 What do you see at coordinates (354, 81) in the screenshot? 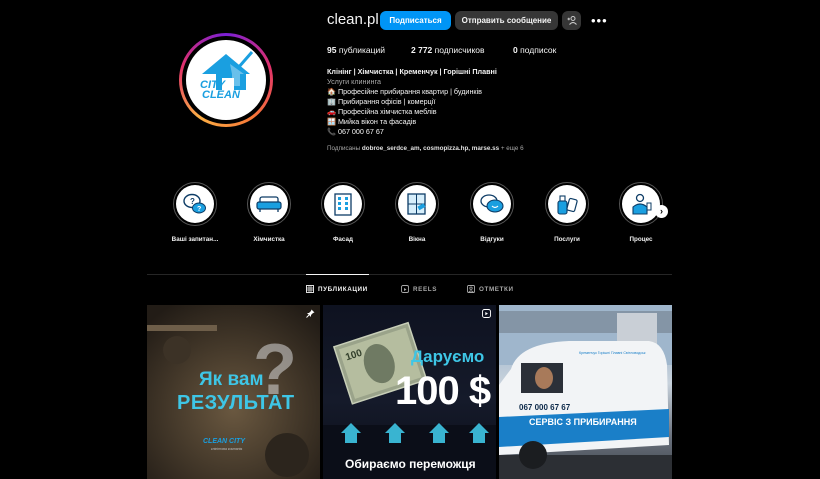
I see `bio-category: Услуги клининга` at bounding box center [354, 81].